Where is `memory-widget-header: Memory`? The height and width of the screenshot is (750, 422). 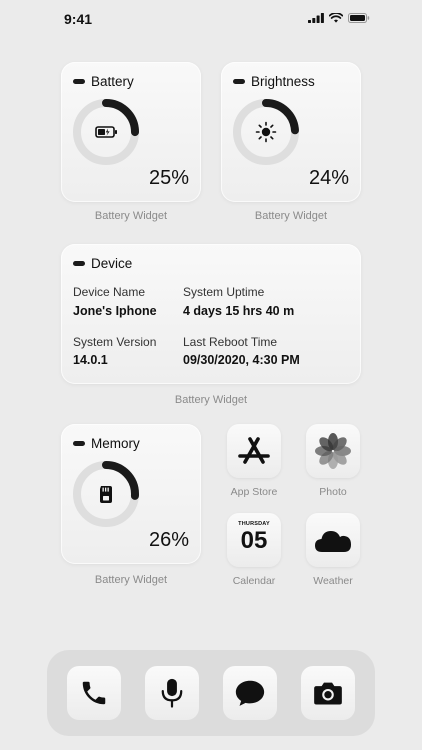
memory-widget-header: Memory is located at coordinates (106, 443).